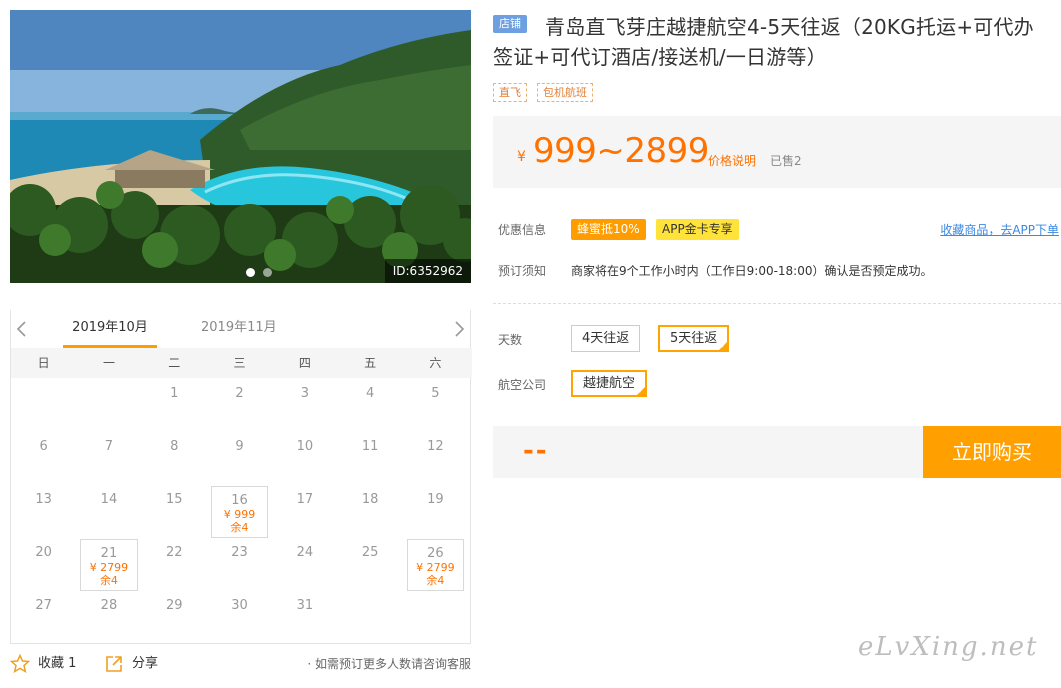 This screenshot has width=1061, height=688. I want to click on calendar-day-number: 16, so click(239, 500).